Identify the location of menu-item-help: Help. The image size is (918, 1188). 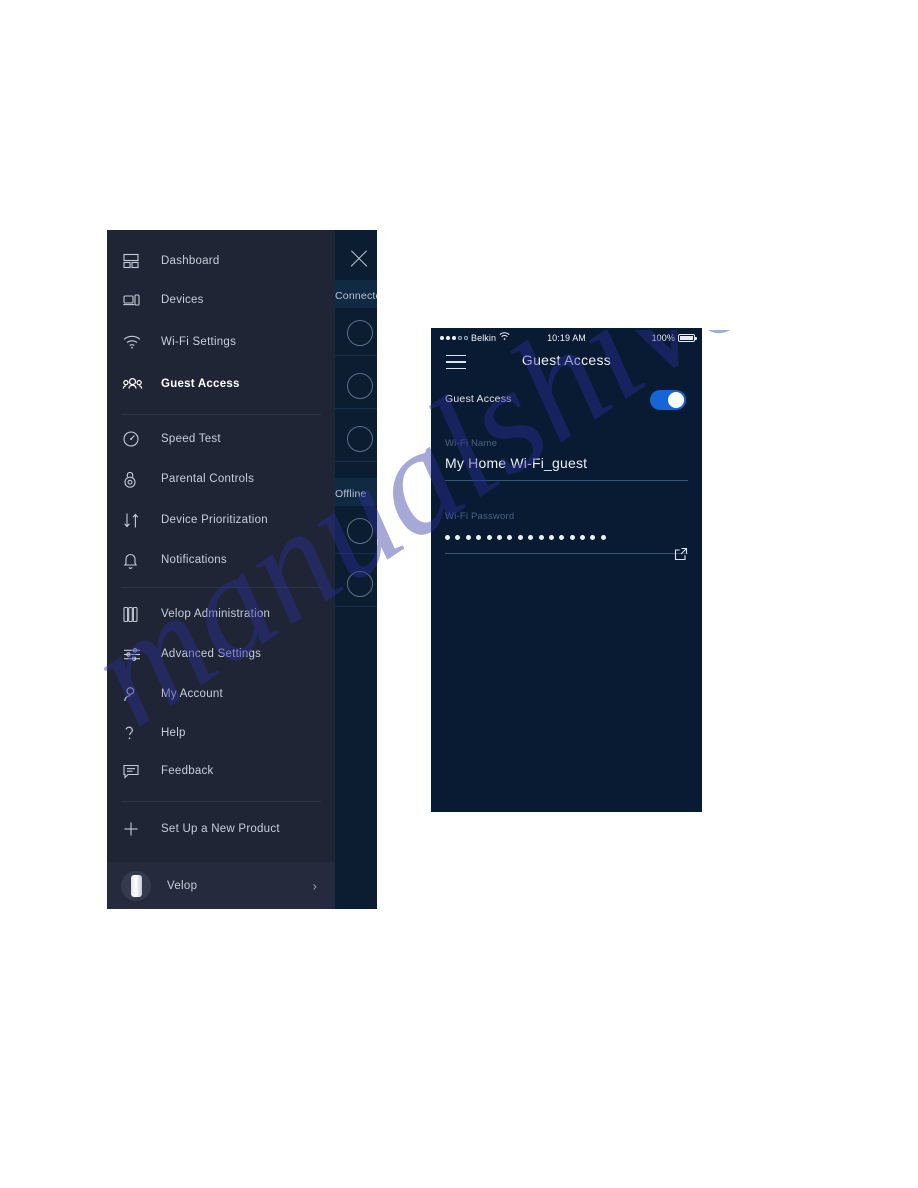
(221, 733).